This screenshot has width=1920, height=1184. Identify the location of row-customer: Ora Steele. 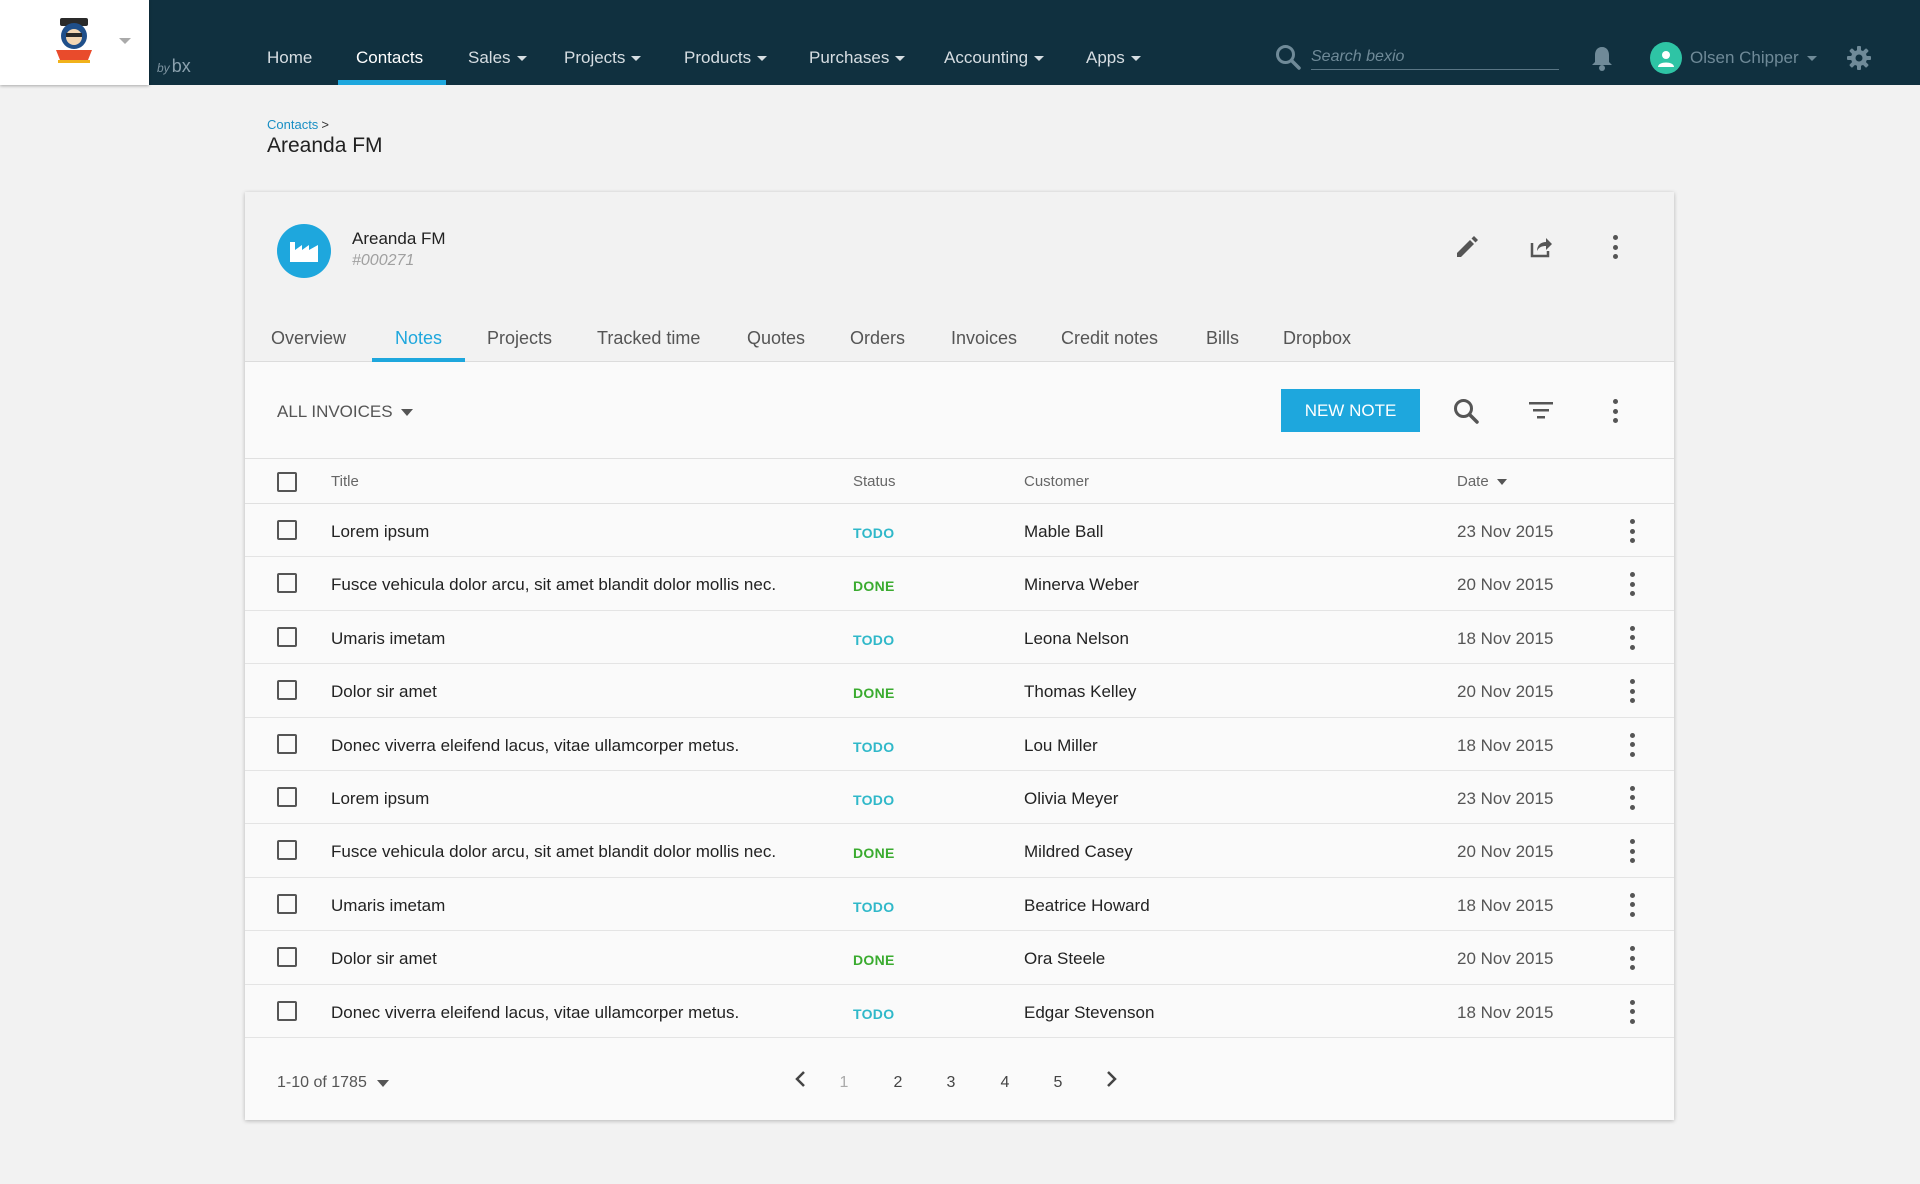
(1065, 959).